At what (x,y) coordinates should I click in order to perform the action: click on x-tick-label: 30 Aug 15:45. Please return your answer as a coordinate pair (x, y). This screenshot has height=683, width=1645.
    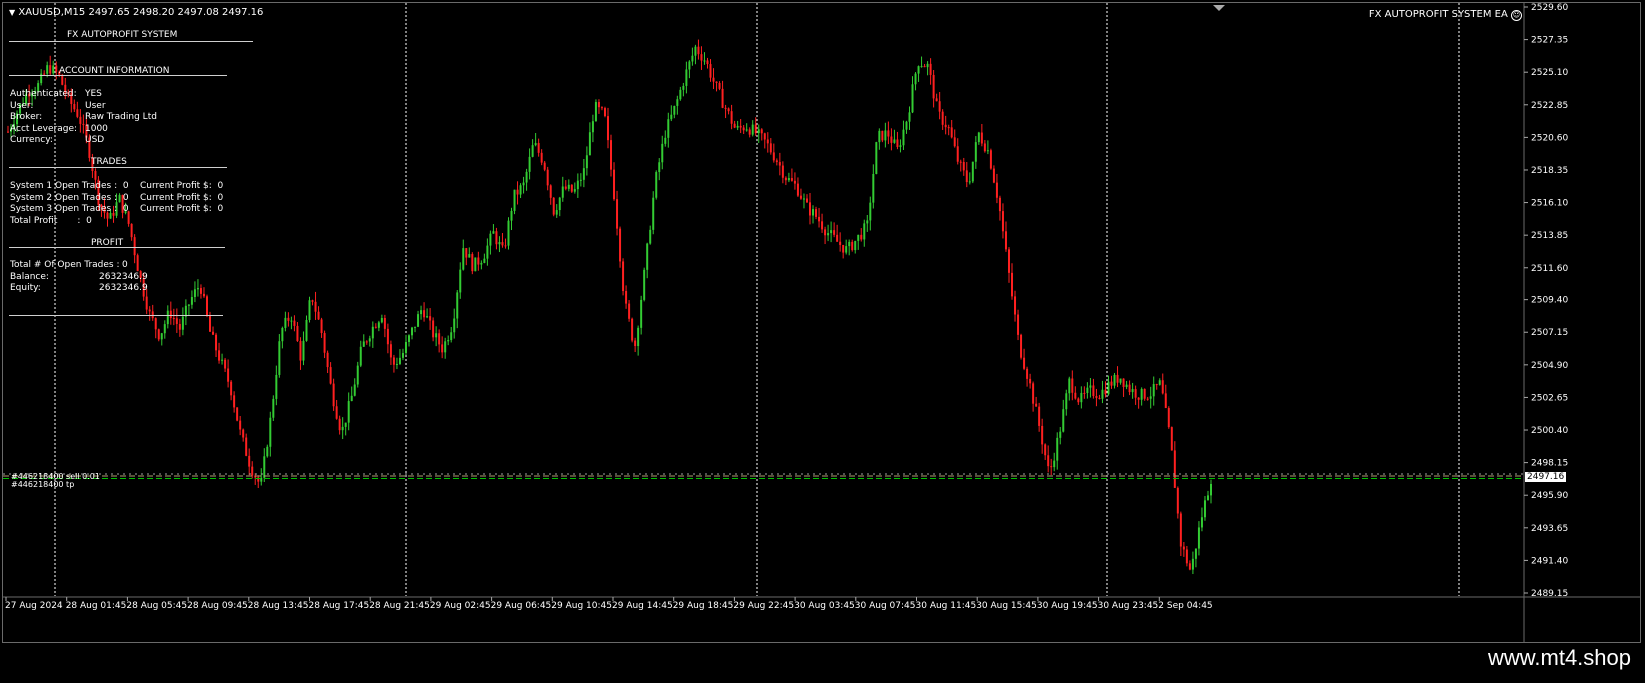
    Looking at the image, I should click on (1006, 606).